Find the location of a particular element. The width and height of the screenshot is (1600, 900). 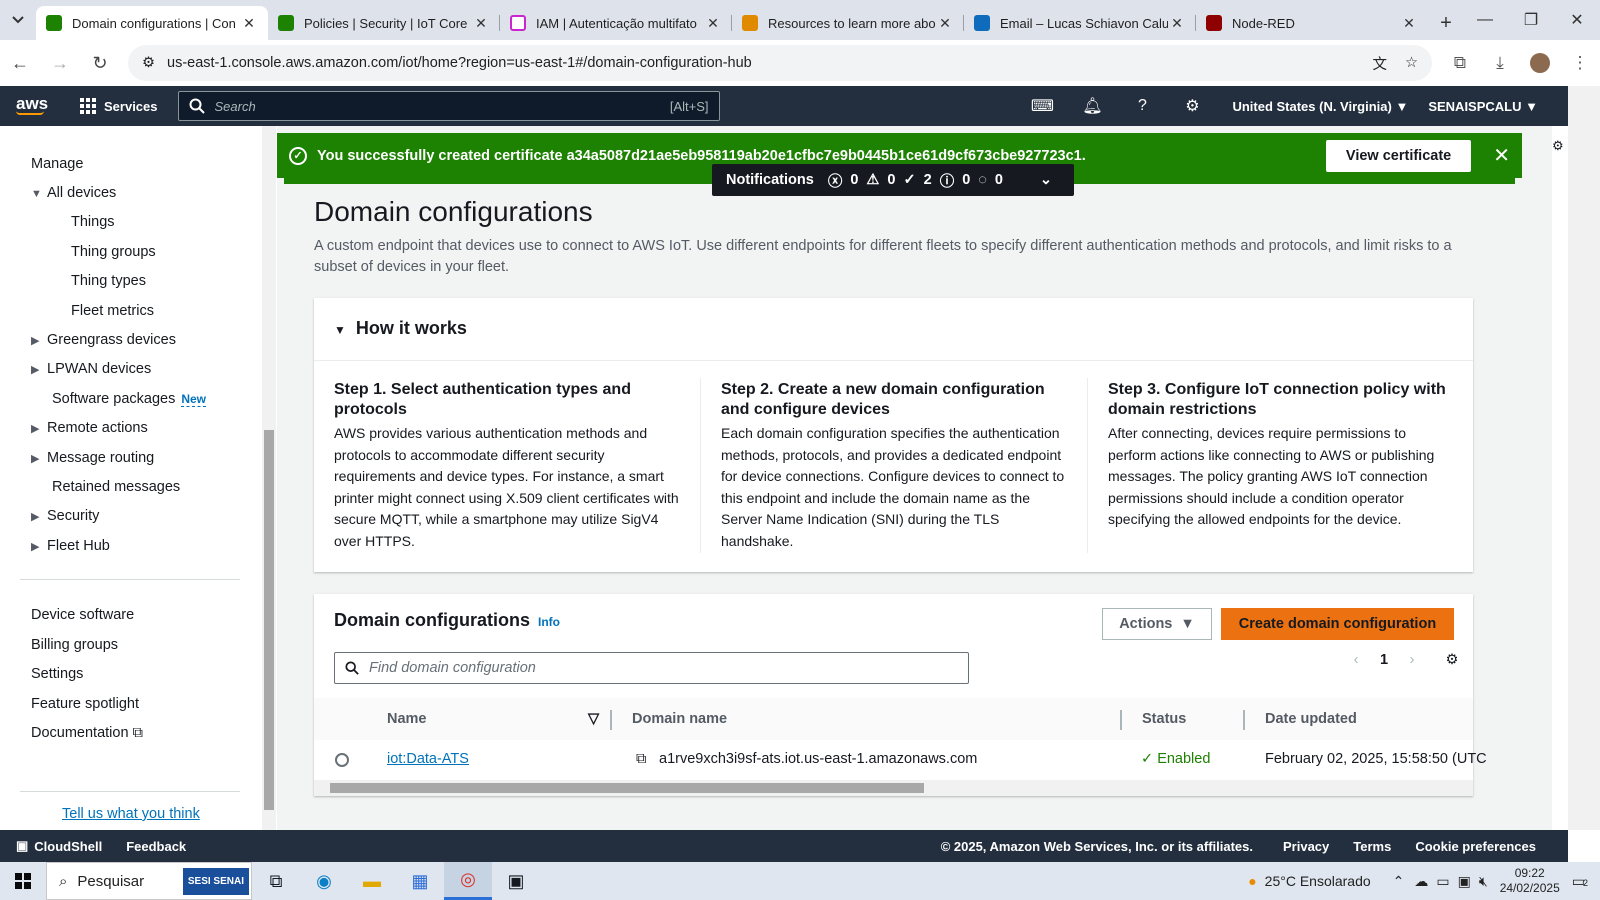

info-link: Info is located at coordinates (549, 622).